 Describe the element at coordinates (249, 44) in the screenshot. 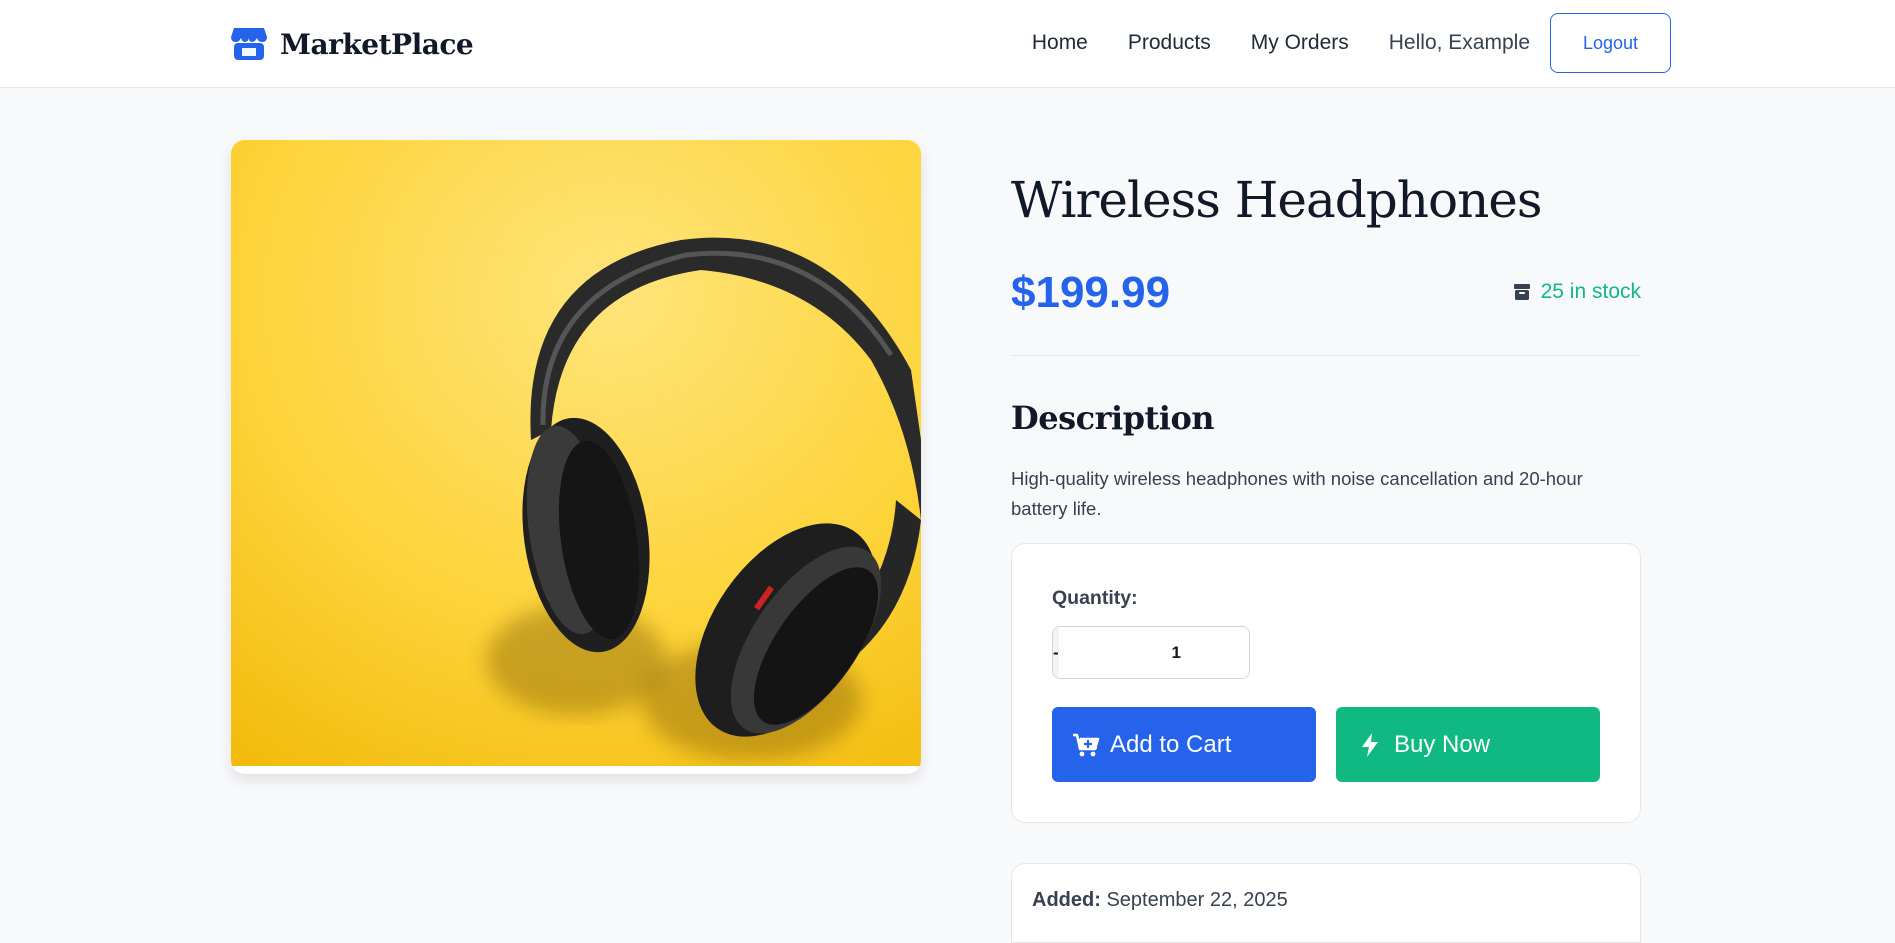

I see `store-icon` at that location.